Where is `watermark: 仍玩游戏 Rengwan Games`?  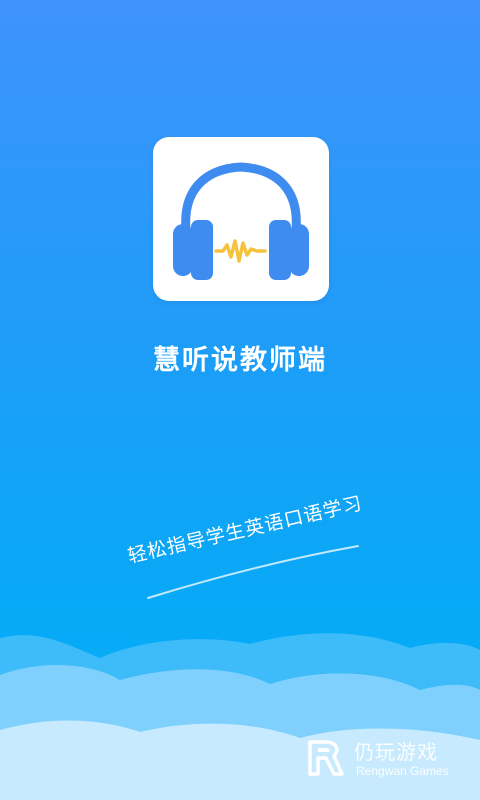 watermark: 仍玩游戏 Rengwan Games is located at coordinates (389, 759).